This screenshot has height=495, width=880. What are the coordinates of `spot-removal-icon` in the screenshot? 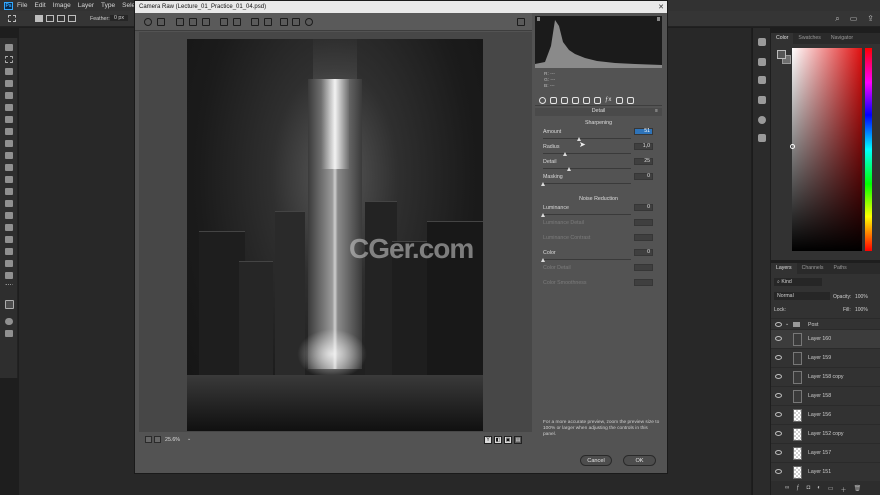 It's located at (255, 22).